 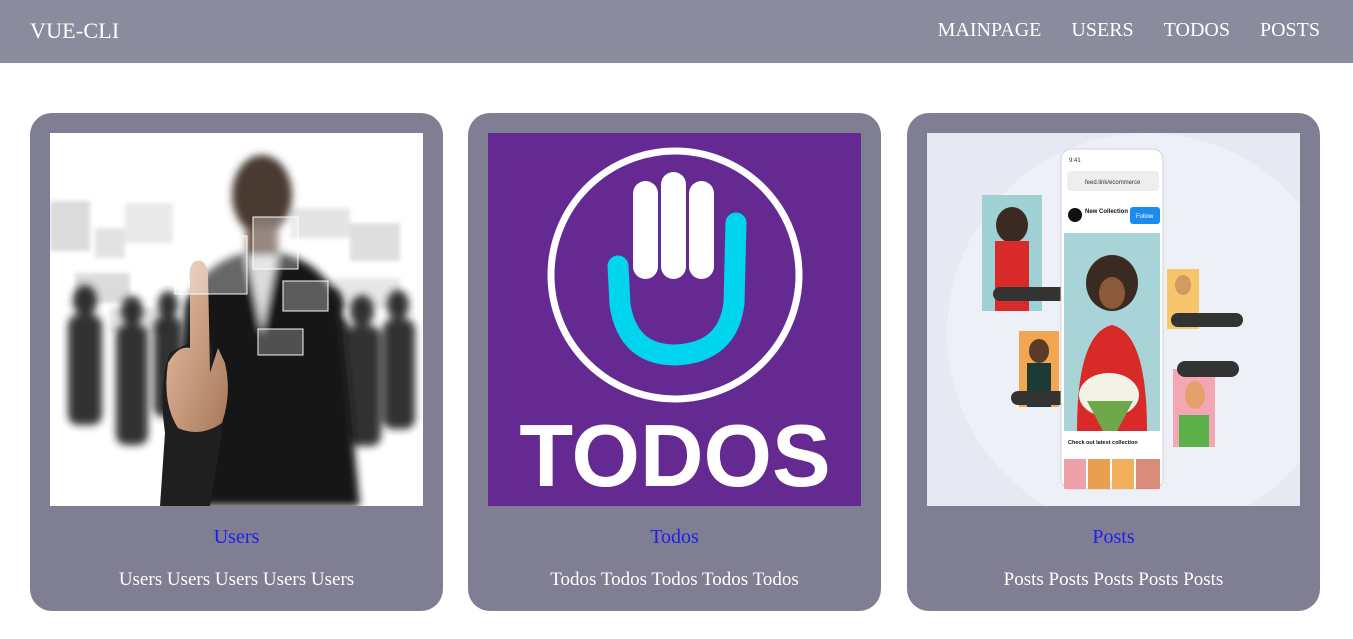 I want to click on card-link-todos: Todos, so click(x=674, y=537).